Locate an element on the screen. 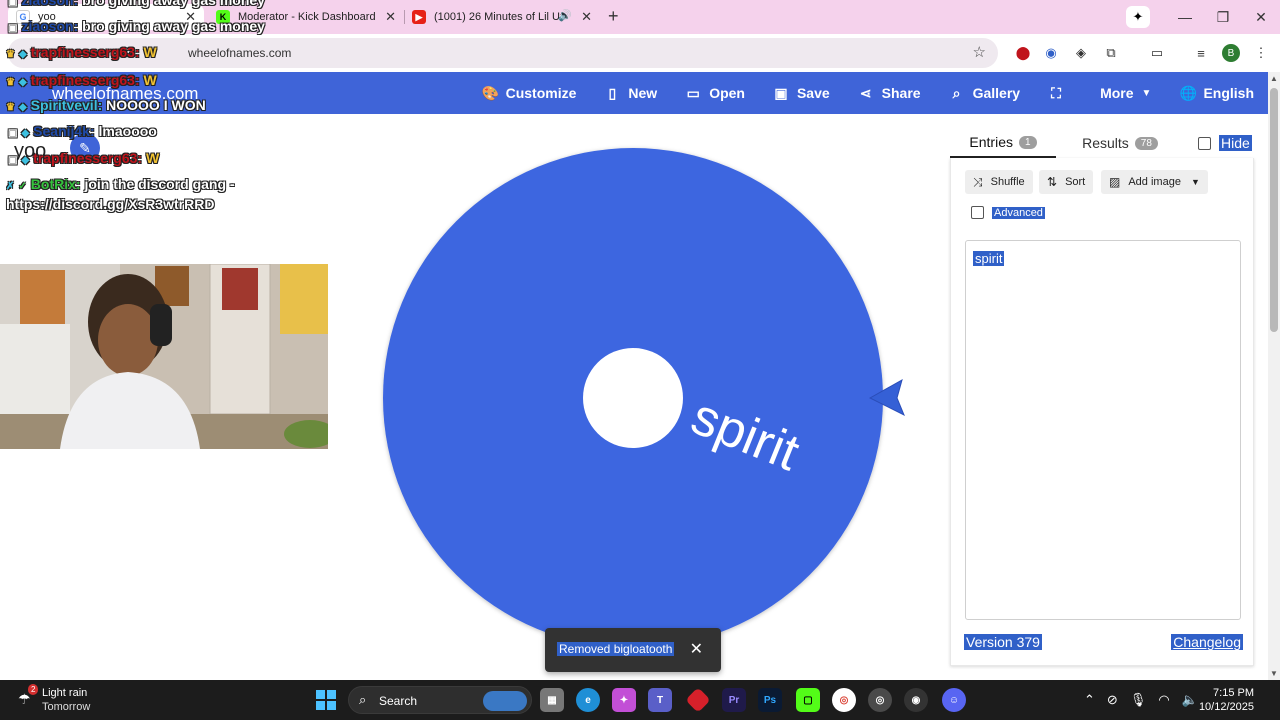  tool-label: Add image is located at coordinates (1154, 182).